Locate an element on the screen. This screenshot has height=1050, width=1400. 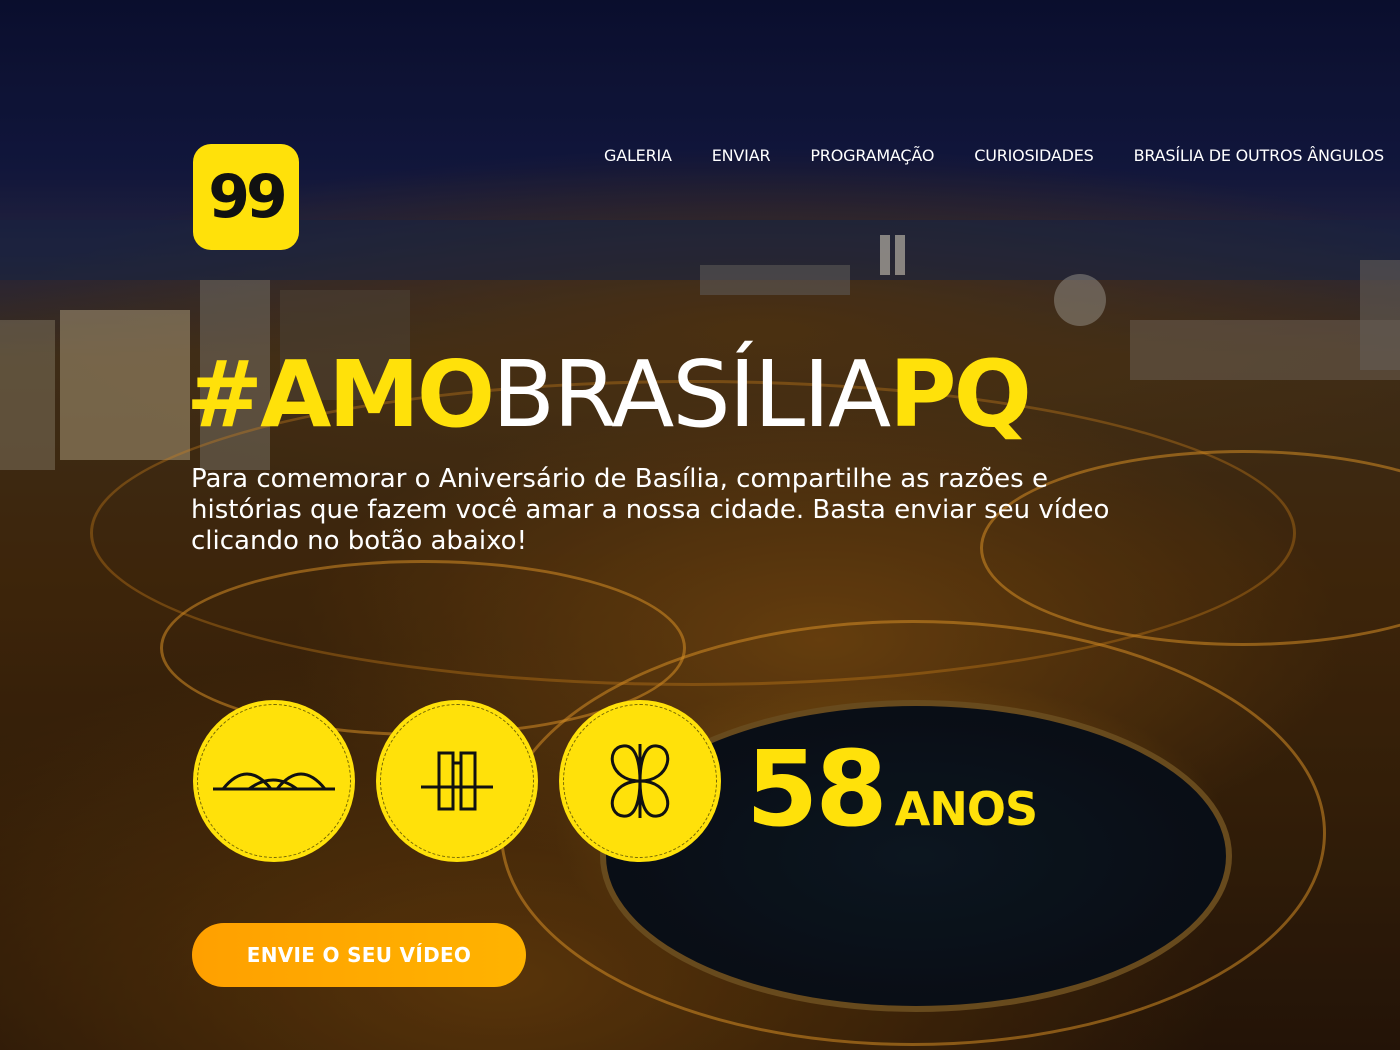
nav-item-galeria: GALERIA is located at coordinates (638, 155).